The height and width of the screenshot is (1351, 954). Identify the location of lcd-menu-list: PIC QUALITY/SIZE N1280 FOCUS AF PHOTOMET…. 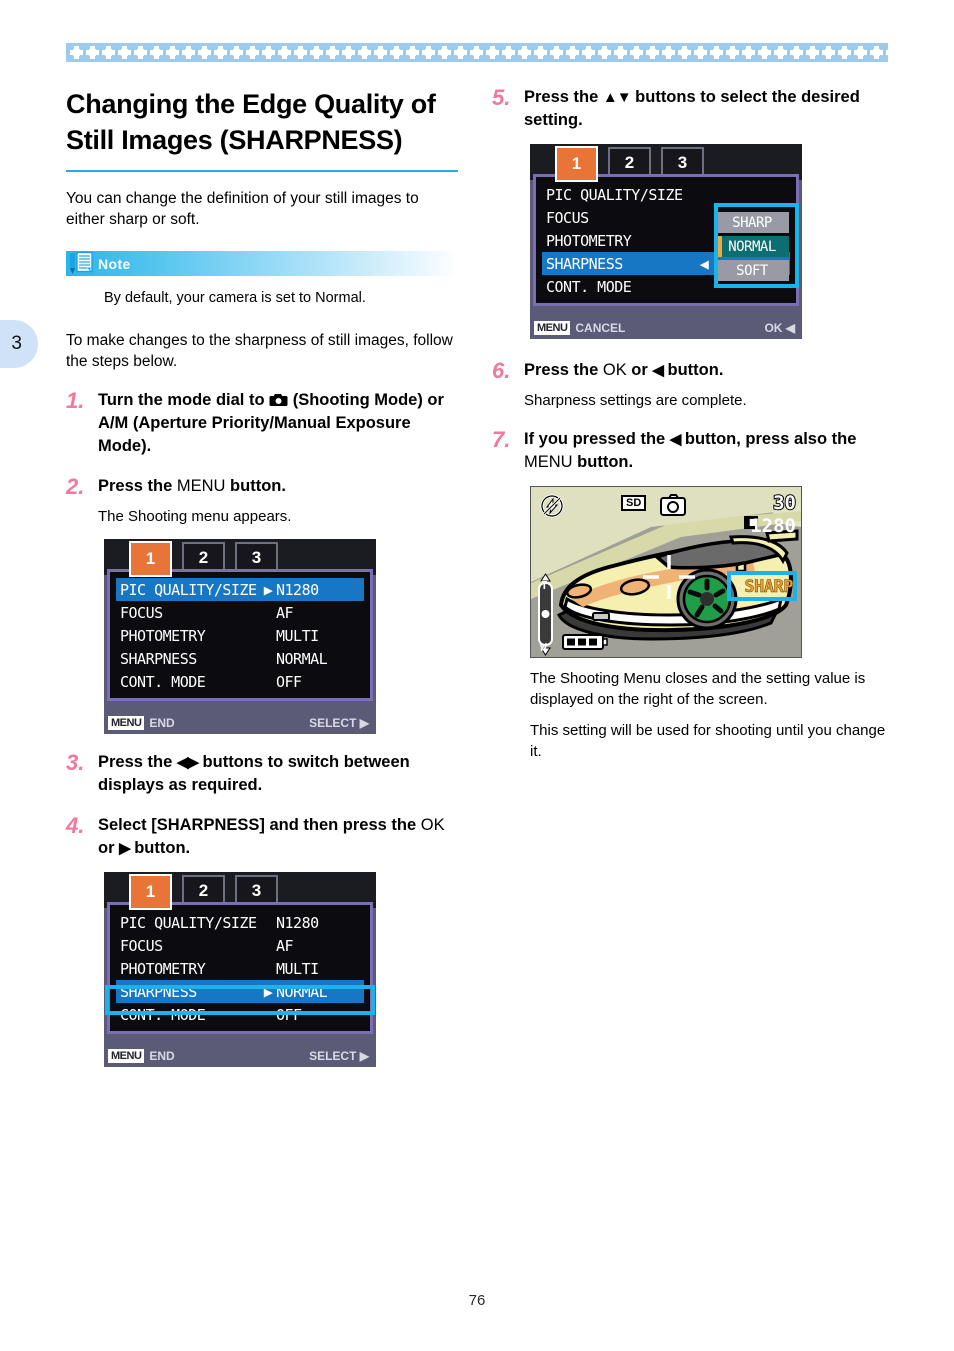
(240, 968).